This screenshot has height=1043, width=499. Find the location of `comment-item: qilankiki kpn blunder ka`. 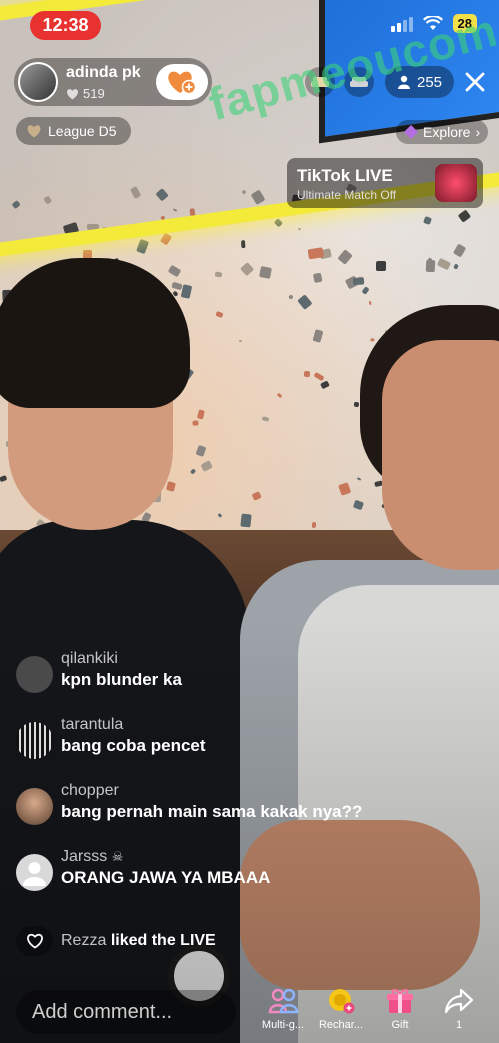

comment-item: qilankiki kpn blunder ka is located at coordinates (99, 671).